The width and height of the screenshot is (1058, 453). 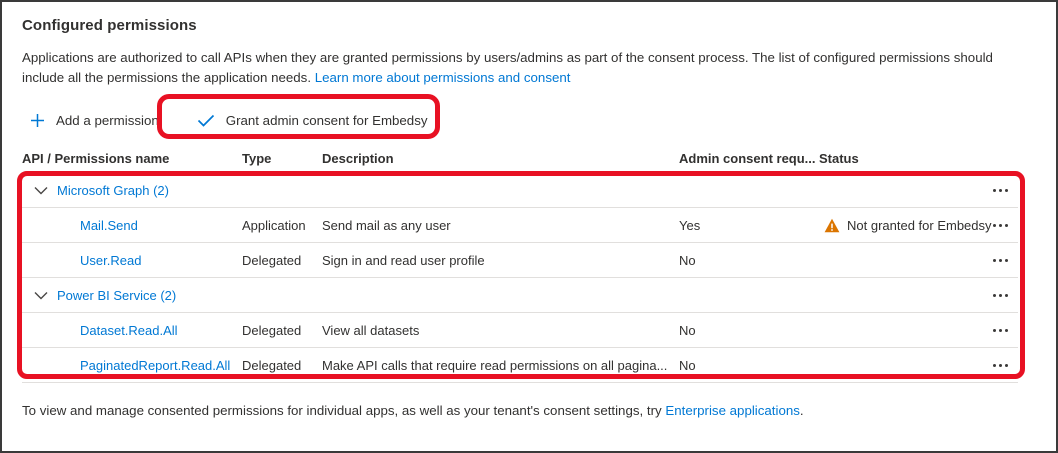 I want to click on permission-name-link: Dataset.Read.All, so click(x=129, y=330).